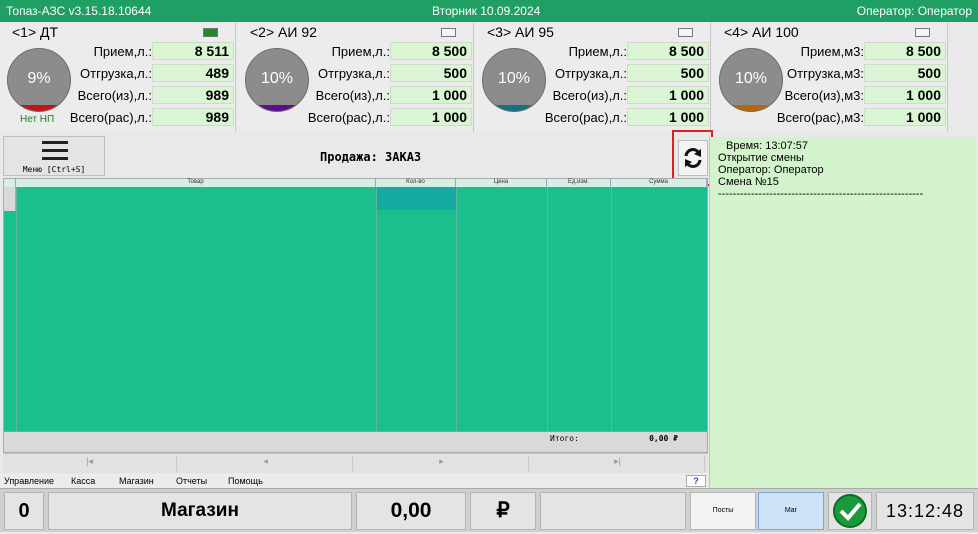 This screenshot has width=978, height=534. Describe the element at coordinates (761, 32) in the screenshot. I see `tank-title: <4> АИ 100` at that location.